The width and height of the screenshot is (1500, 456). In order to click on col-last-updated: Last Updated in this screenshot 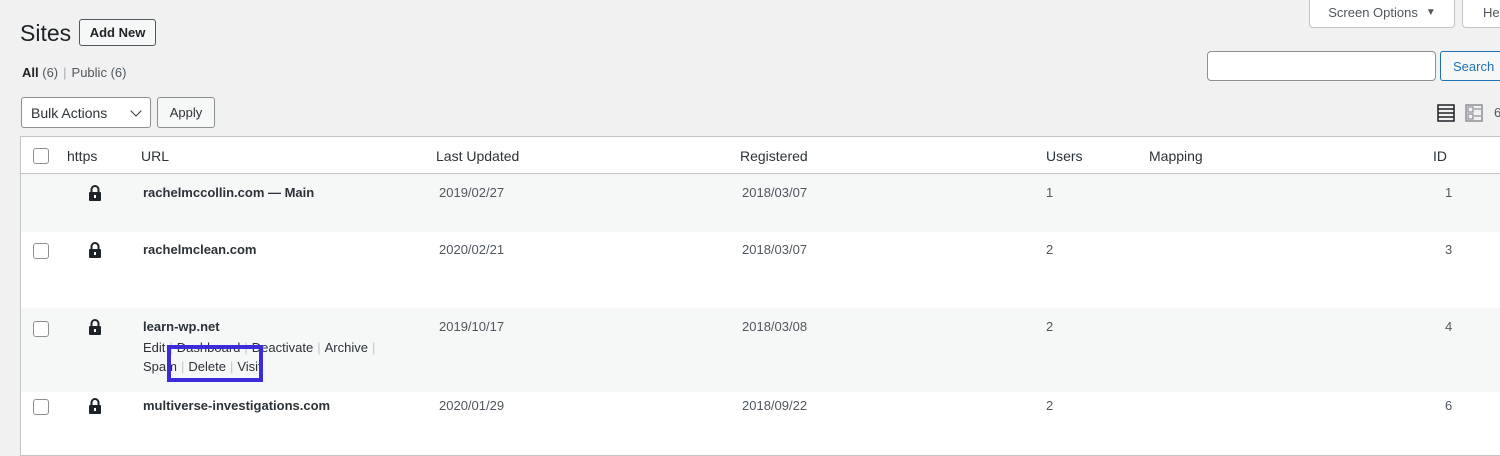, I will do `click(477, 156)`.